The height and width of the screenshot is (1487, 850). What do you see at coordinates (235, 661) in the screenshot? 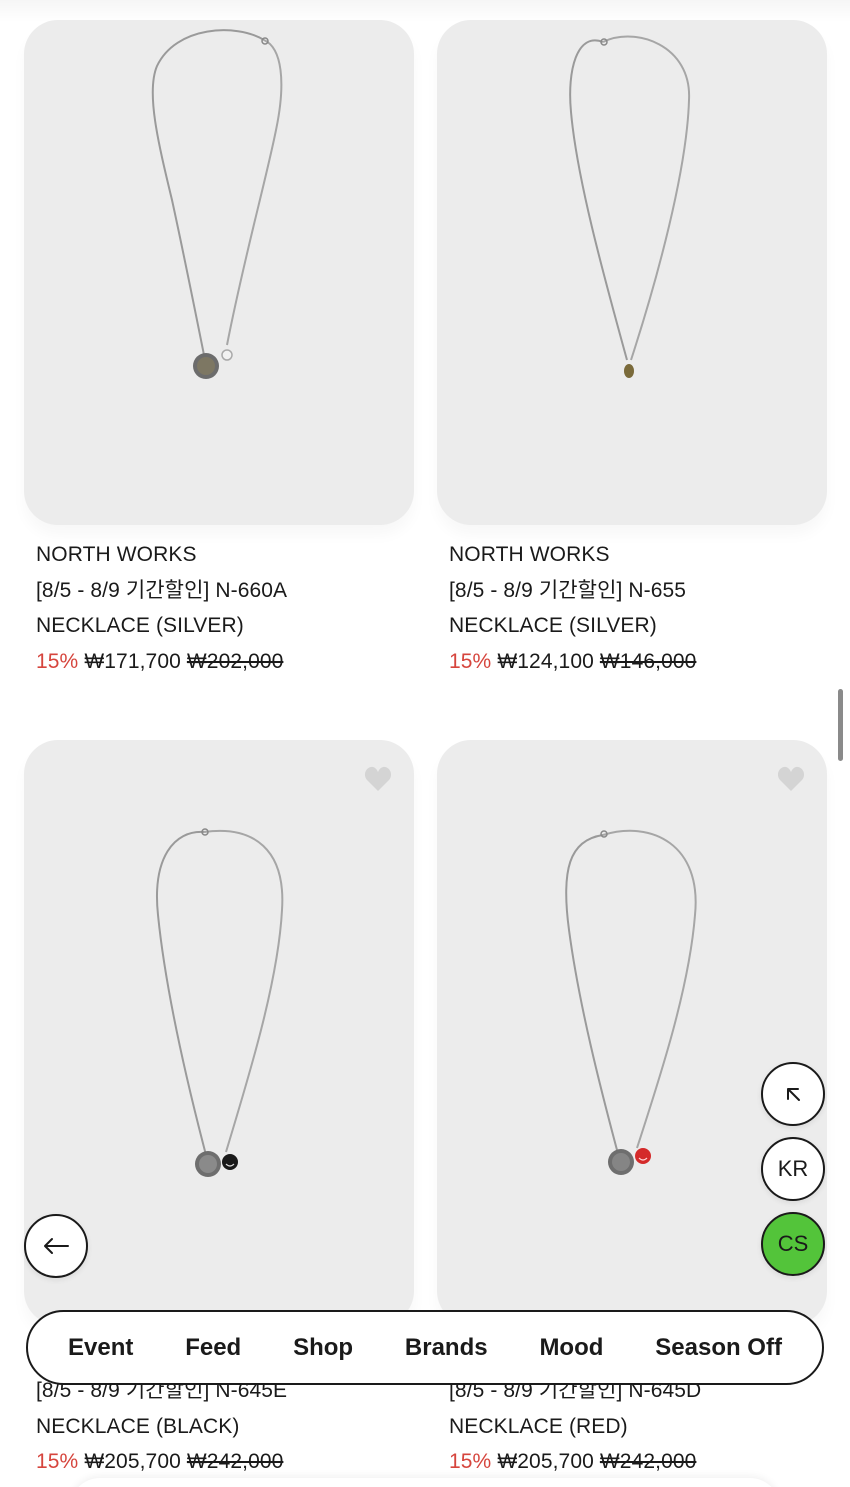
I see `original-price: ₩202,000` at bounding box center [235, 661].